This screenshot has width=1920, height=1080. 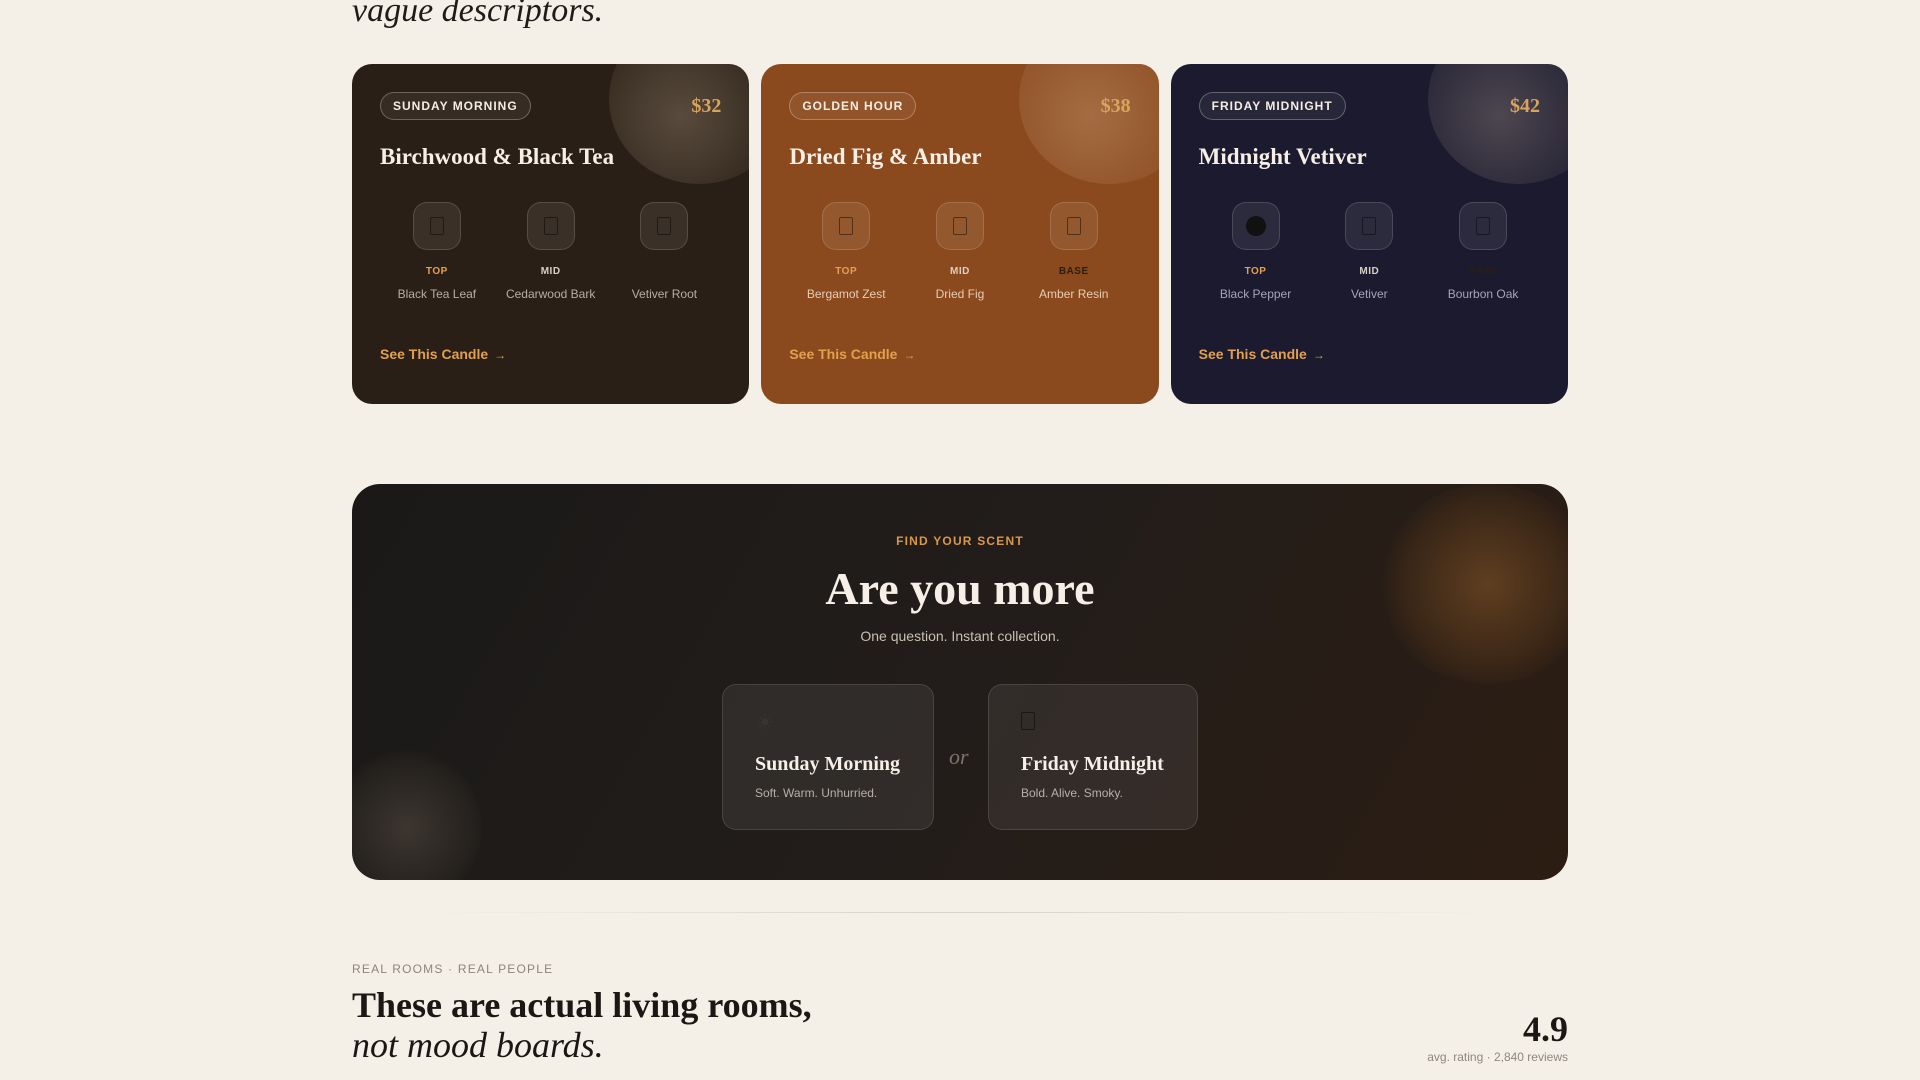 What do you see at coordinates (1115, 105) in the screenshot?
I see `price: $38` at bounding box center [1115, 105].